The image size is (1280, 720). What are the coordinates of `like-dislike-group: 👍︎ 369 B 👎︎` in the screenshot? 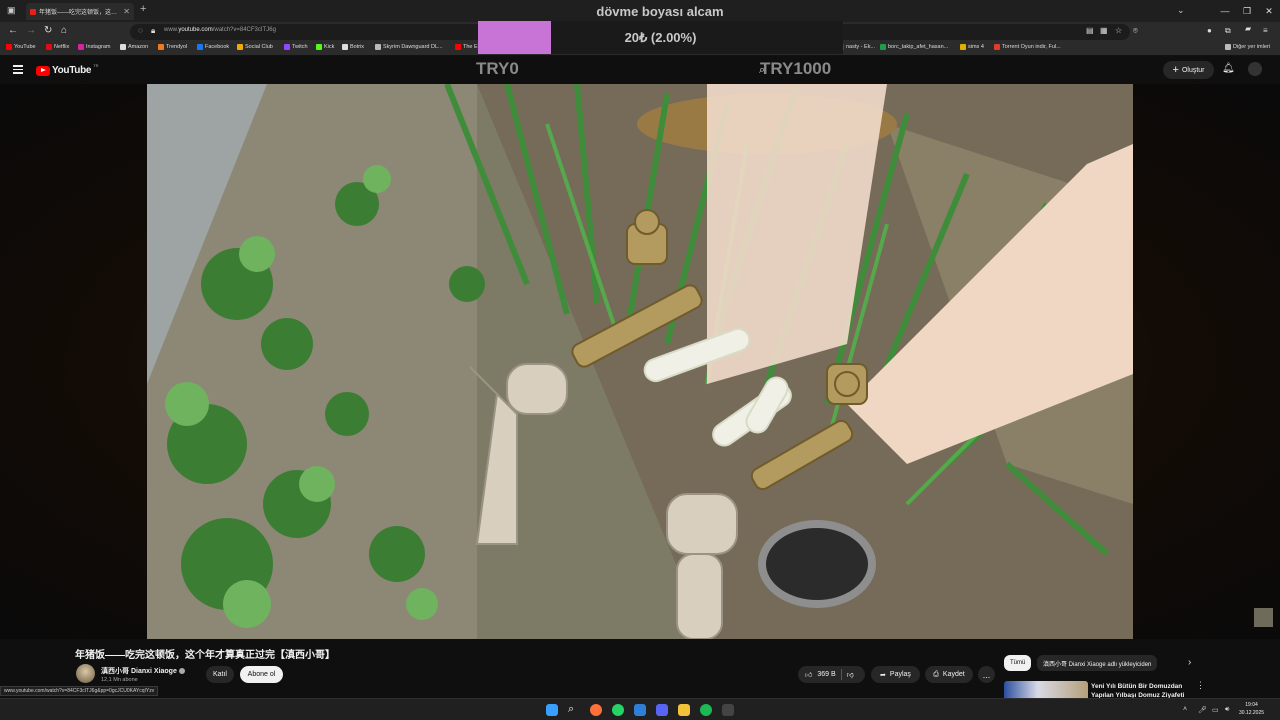 It's located at (831, 674).